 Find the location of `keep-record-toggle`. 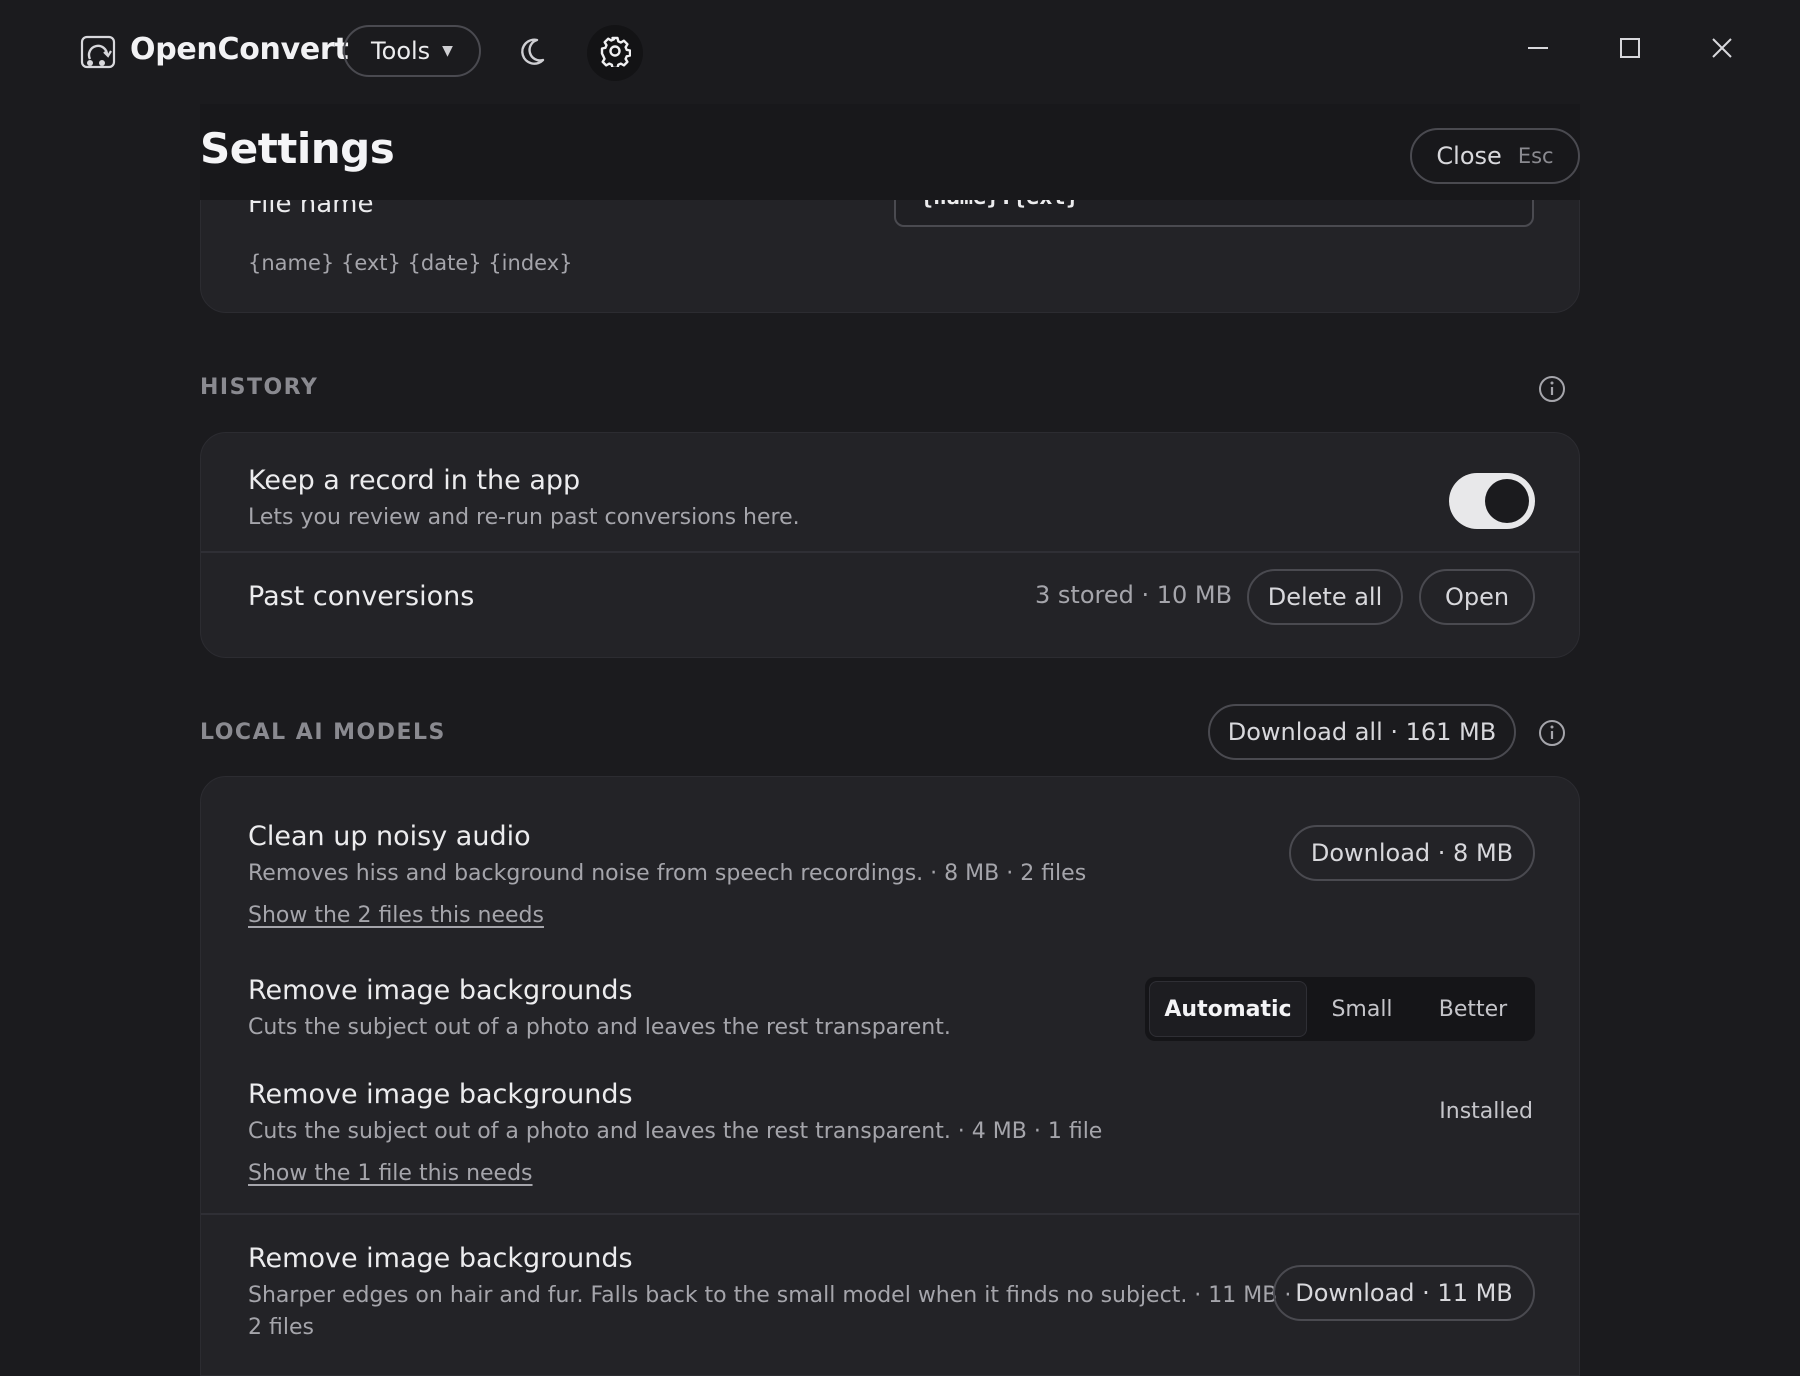

keep-record-toggle is located at coordinates (1492, 501).